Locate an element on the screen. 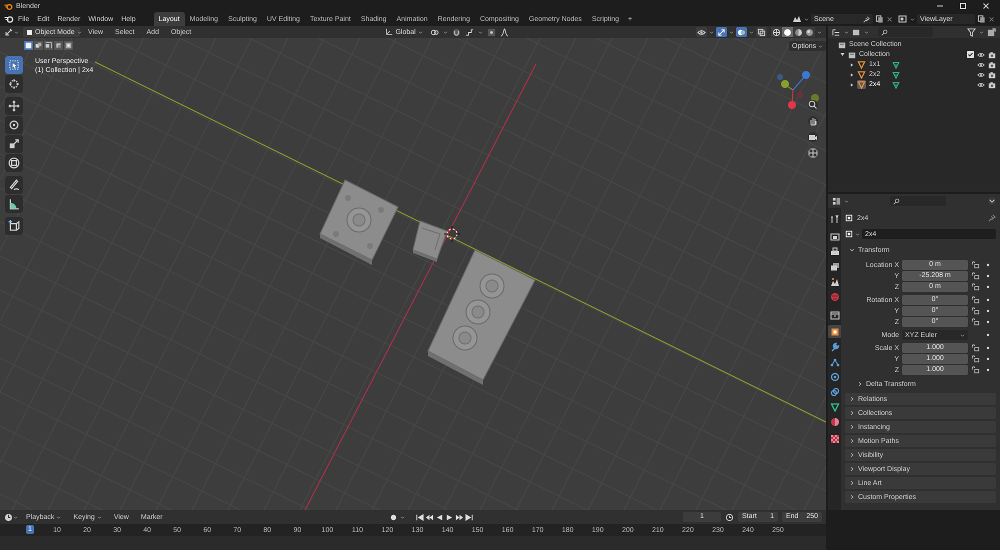  scene-icon is located at coordinates (797, 19).